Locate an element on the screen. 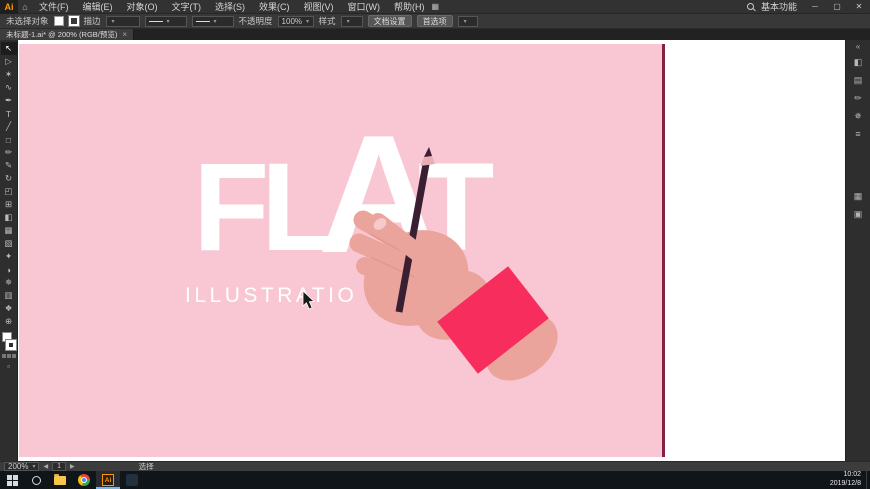  app-taskbar-button is located at coordinates (132, 480).